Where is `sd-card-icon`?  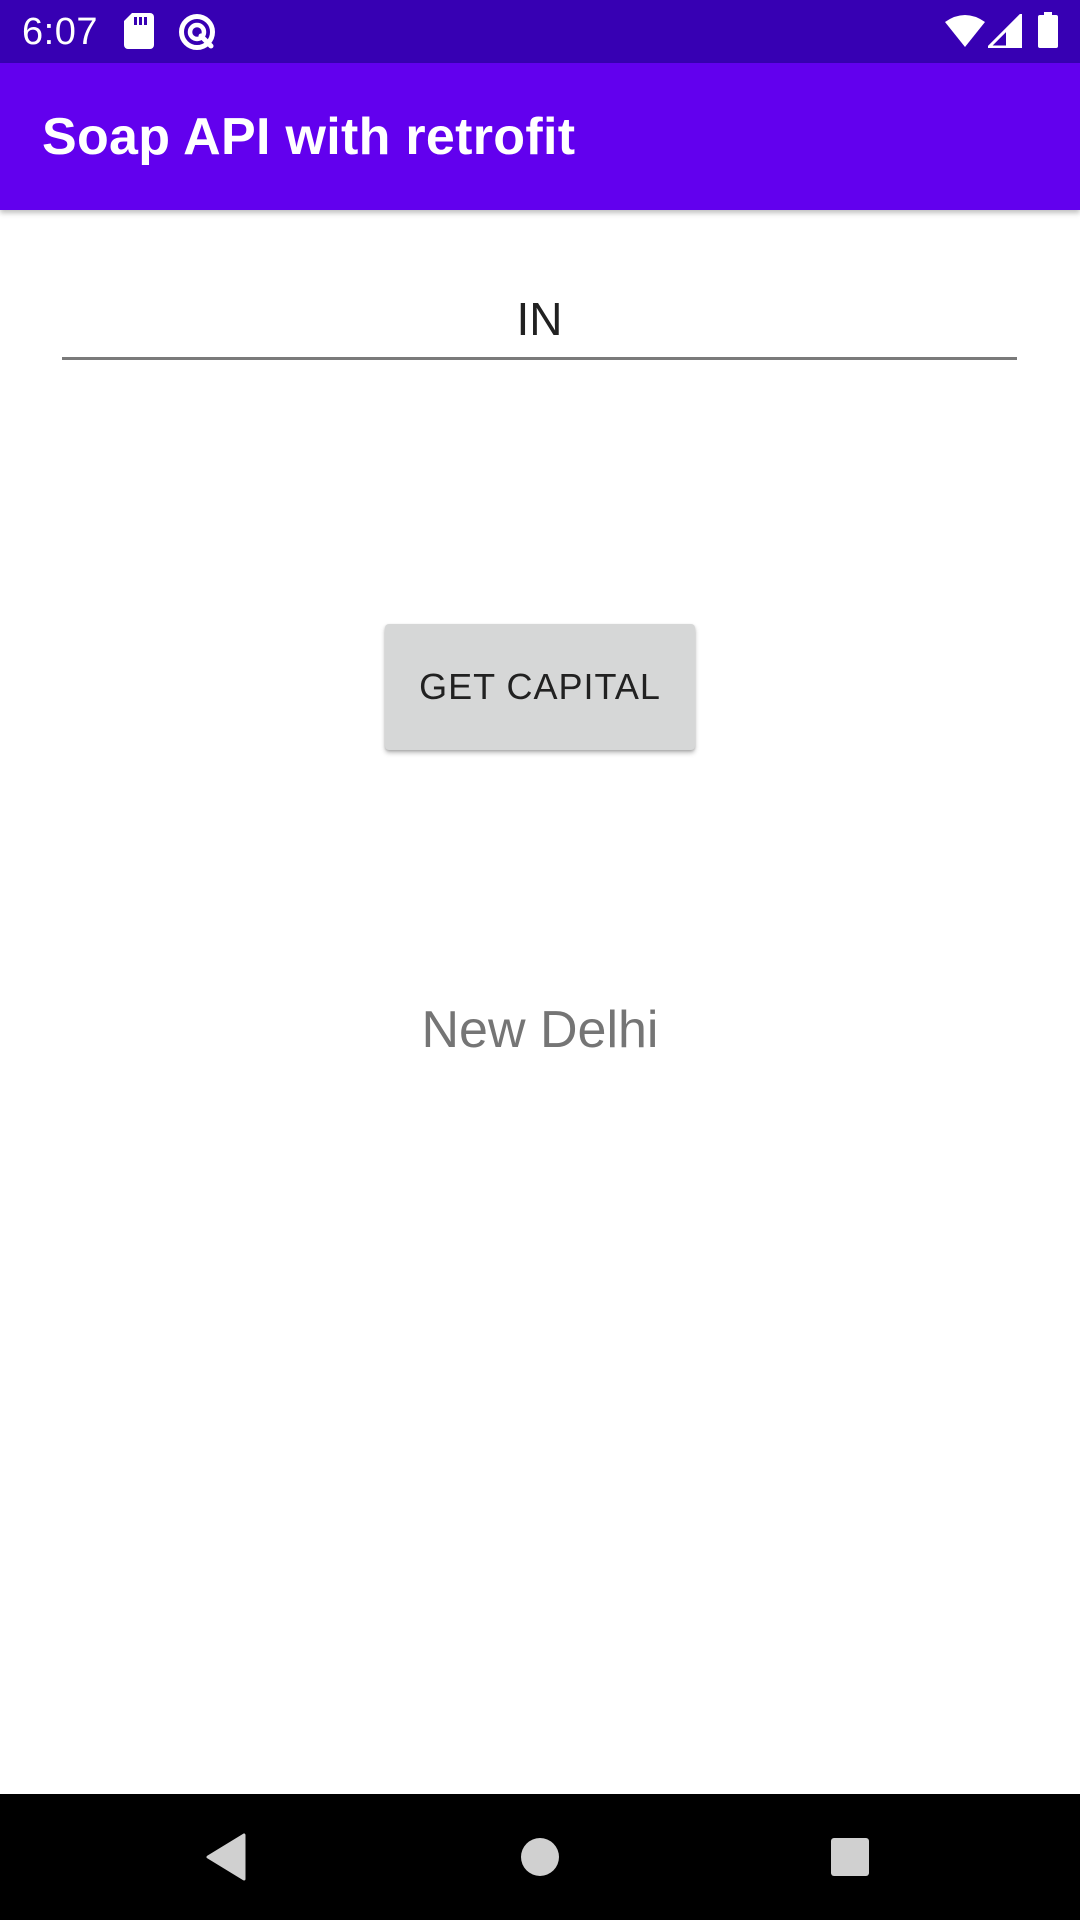 sd-card-icon is located at coordinates (139, 31).